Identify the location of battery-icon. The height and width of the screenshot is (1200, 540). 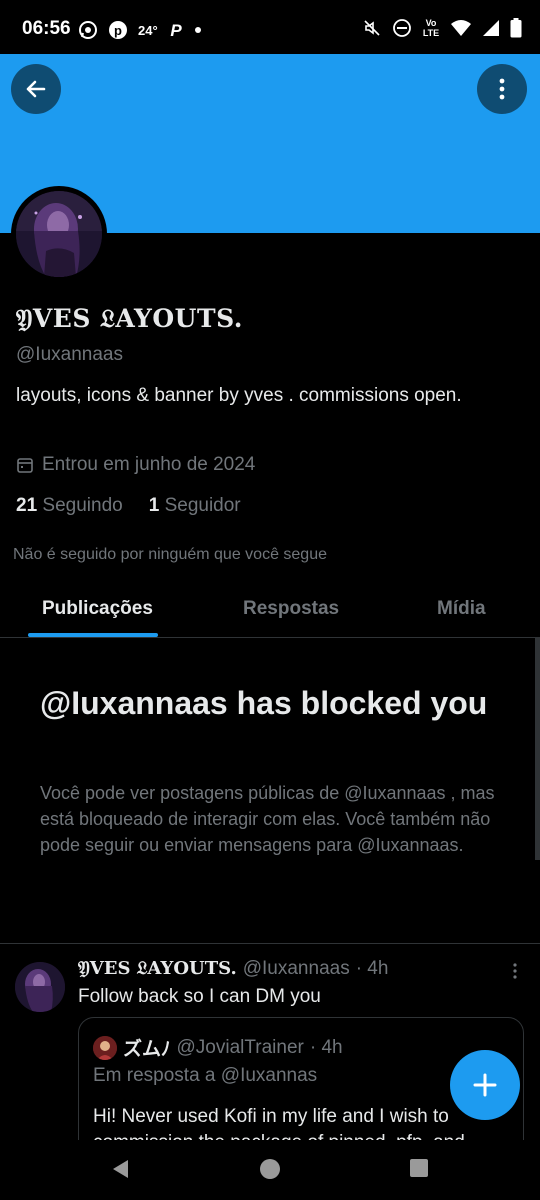
(516, 28).